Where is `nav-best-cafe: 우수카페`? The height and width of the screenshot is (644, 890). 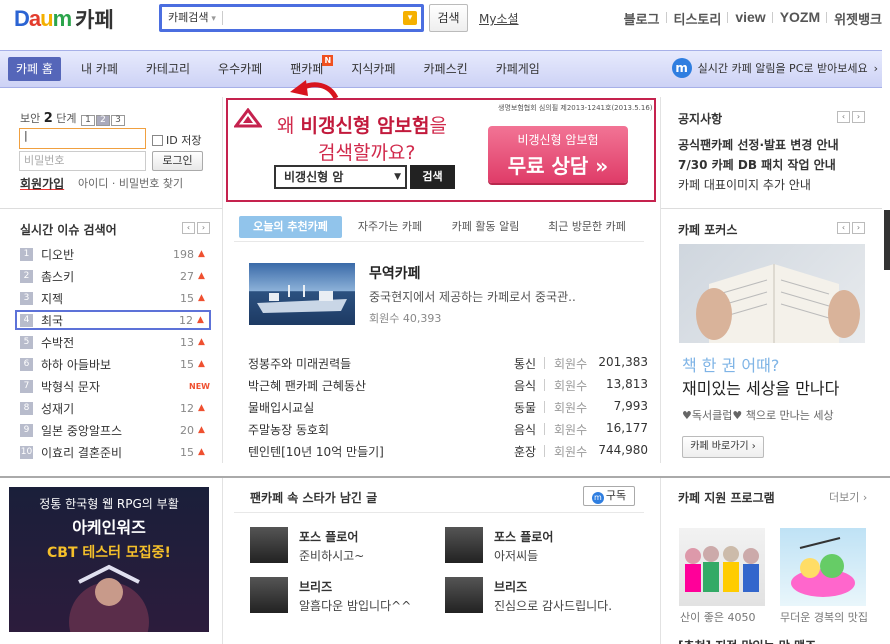
nav-best-cafe: 우수카페 is located at coordinates (240, 69).